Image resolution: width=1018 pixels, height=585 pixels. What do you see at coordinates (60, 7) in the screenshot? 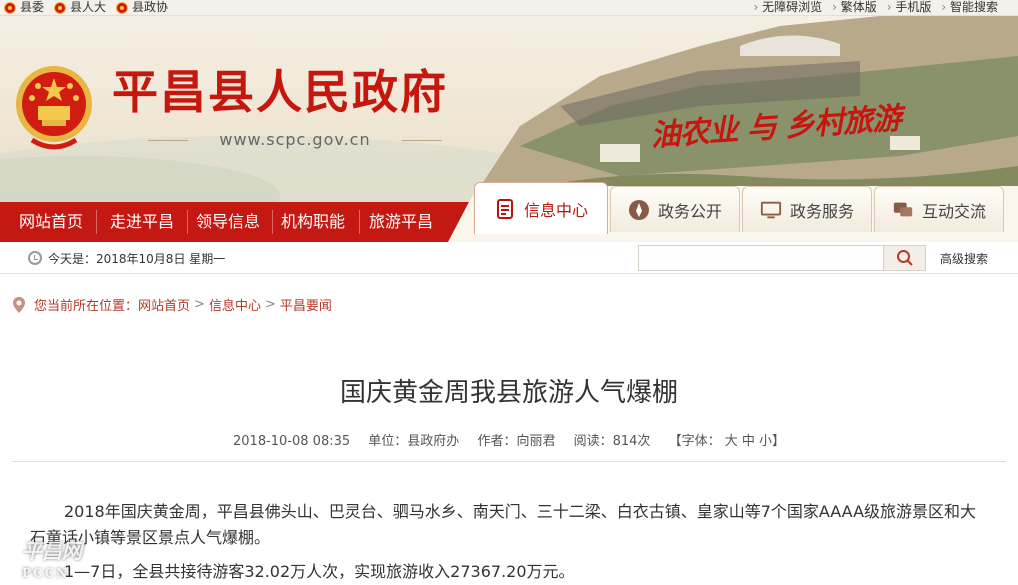
I see `national-emblem-icon` at bounding box center [60, 7].